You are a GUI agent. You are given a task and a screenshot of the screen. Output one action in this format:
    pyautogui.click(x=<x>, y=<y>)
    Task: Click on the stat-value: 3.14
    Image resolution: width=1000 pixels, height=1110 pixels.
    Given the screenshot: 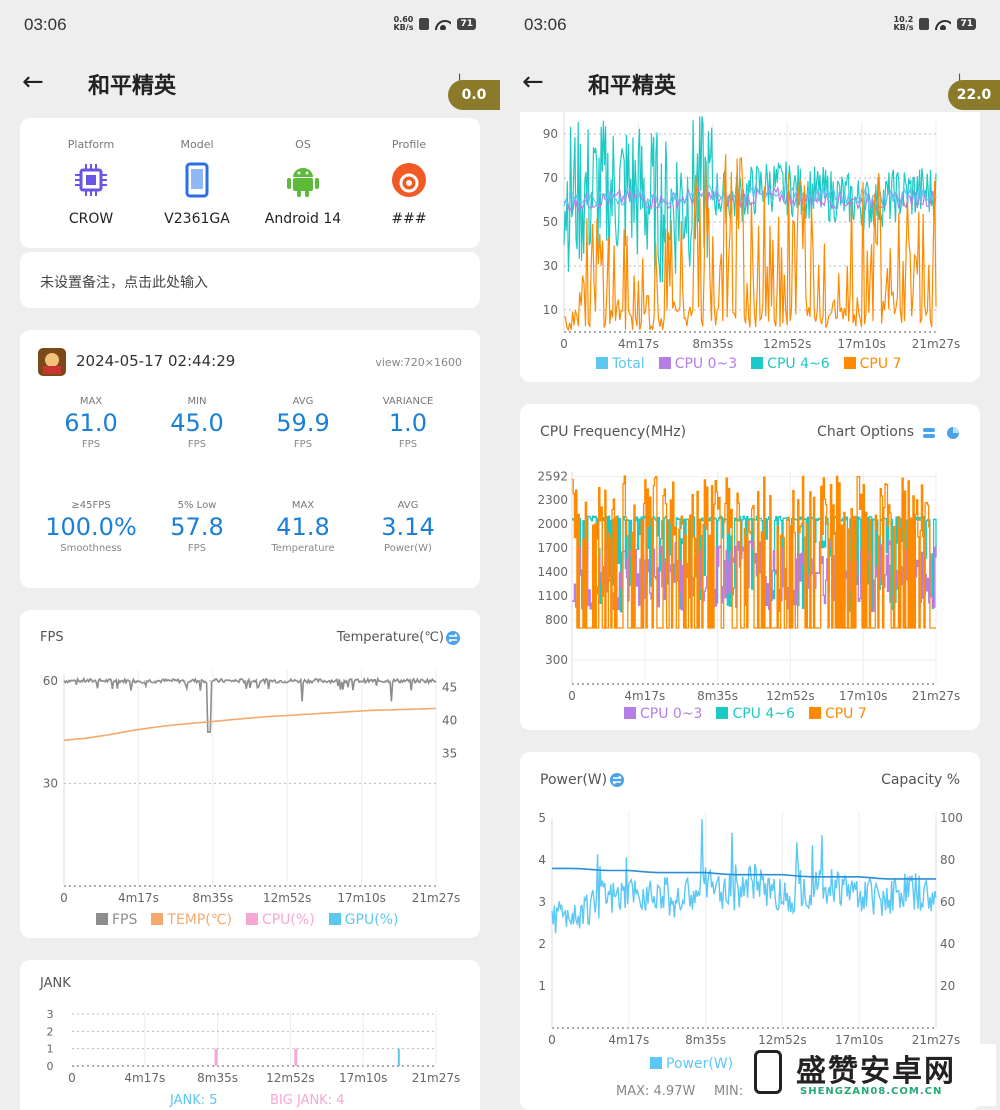 What is the action you would take?
    pyautogui.click(x=408, y=527)
    